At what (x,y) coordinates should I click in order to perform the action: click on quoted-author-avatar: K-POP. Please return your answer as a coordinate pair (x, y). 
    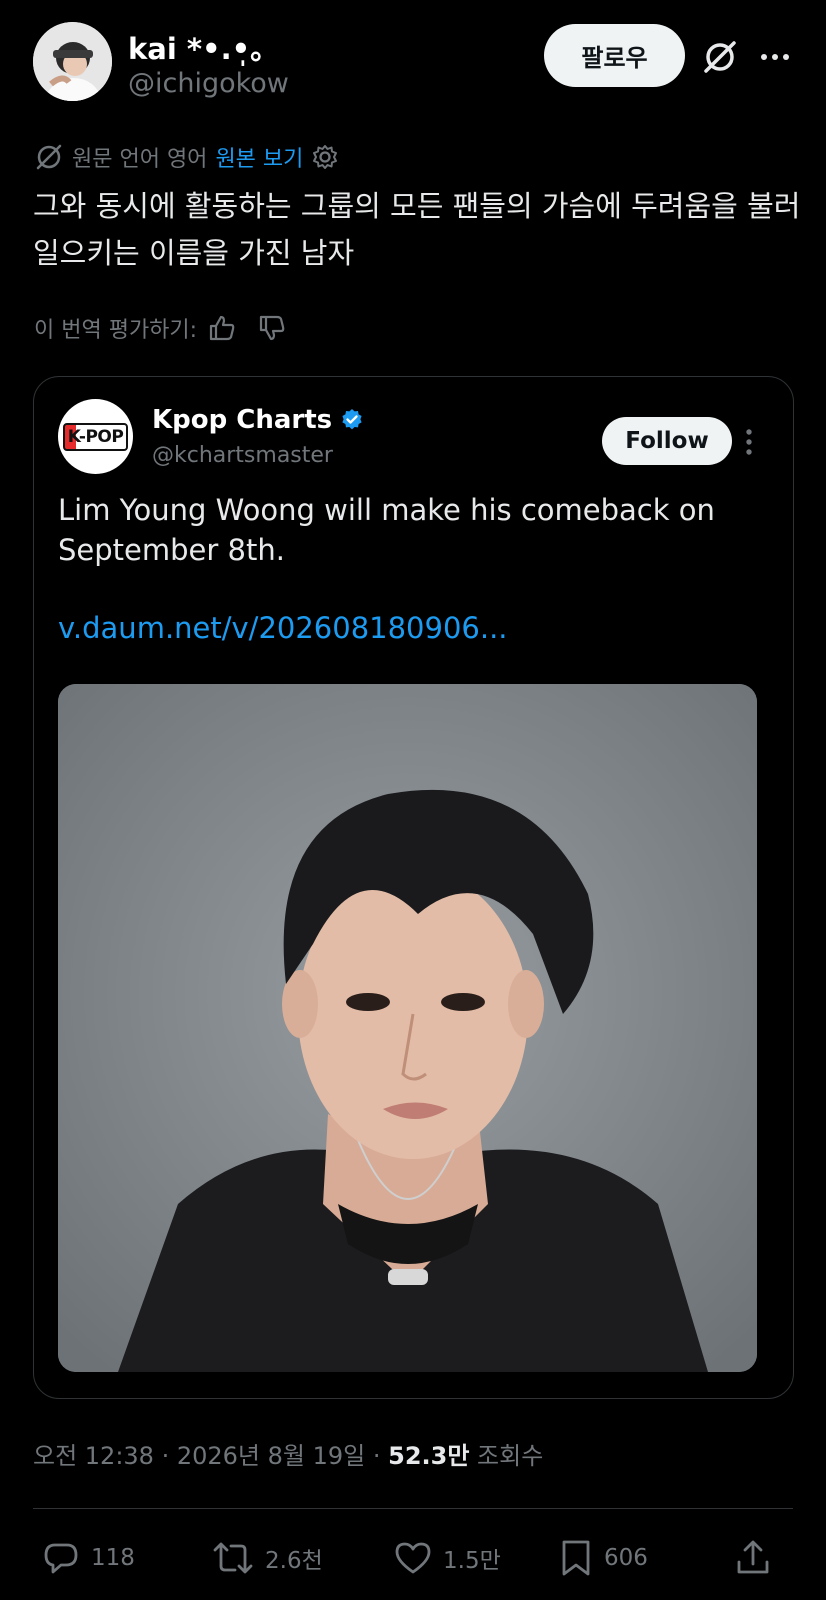
    Looking at the image, I should click on (95, 436).